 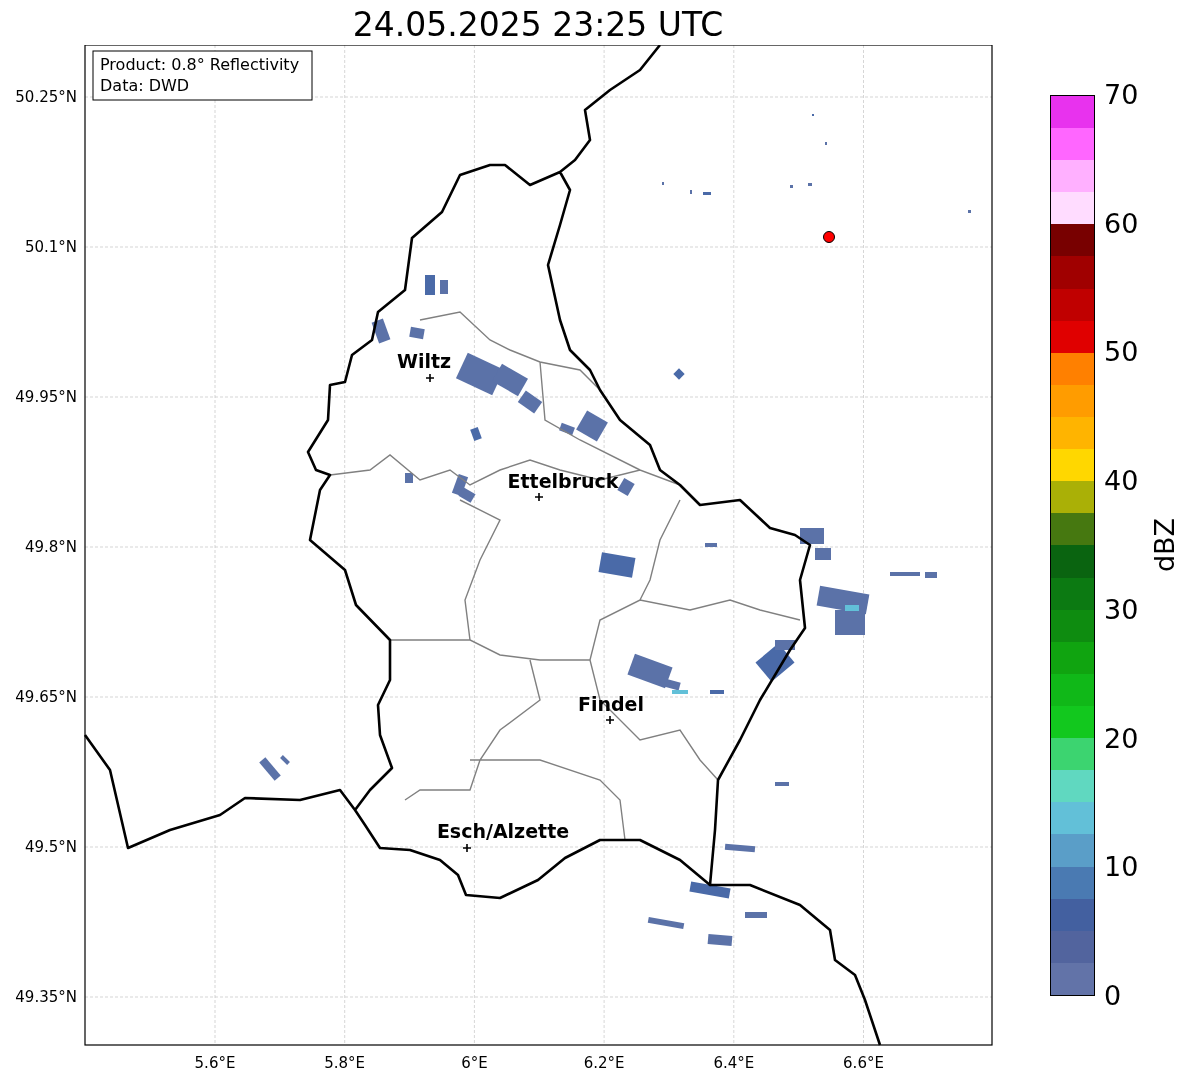 What do you see at coordinates (604, 1063) in the screenshot?
I see `longitude-label: 6.2°E` at bounding box center [604, 1063].